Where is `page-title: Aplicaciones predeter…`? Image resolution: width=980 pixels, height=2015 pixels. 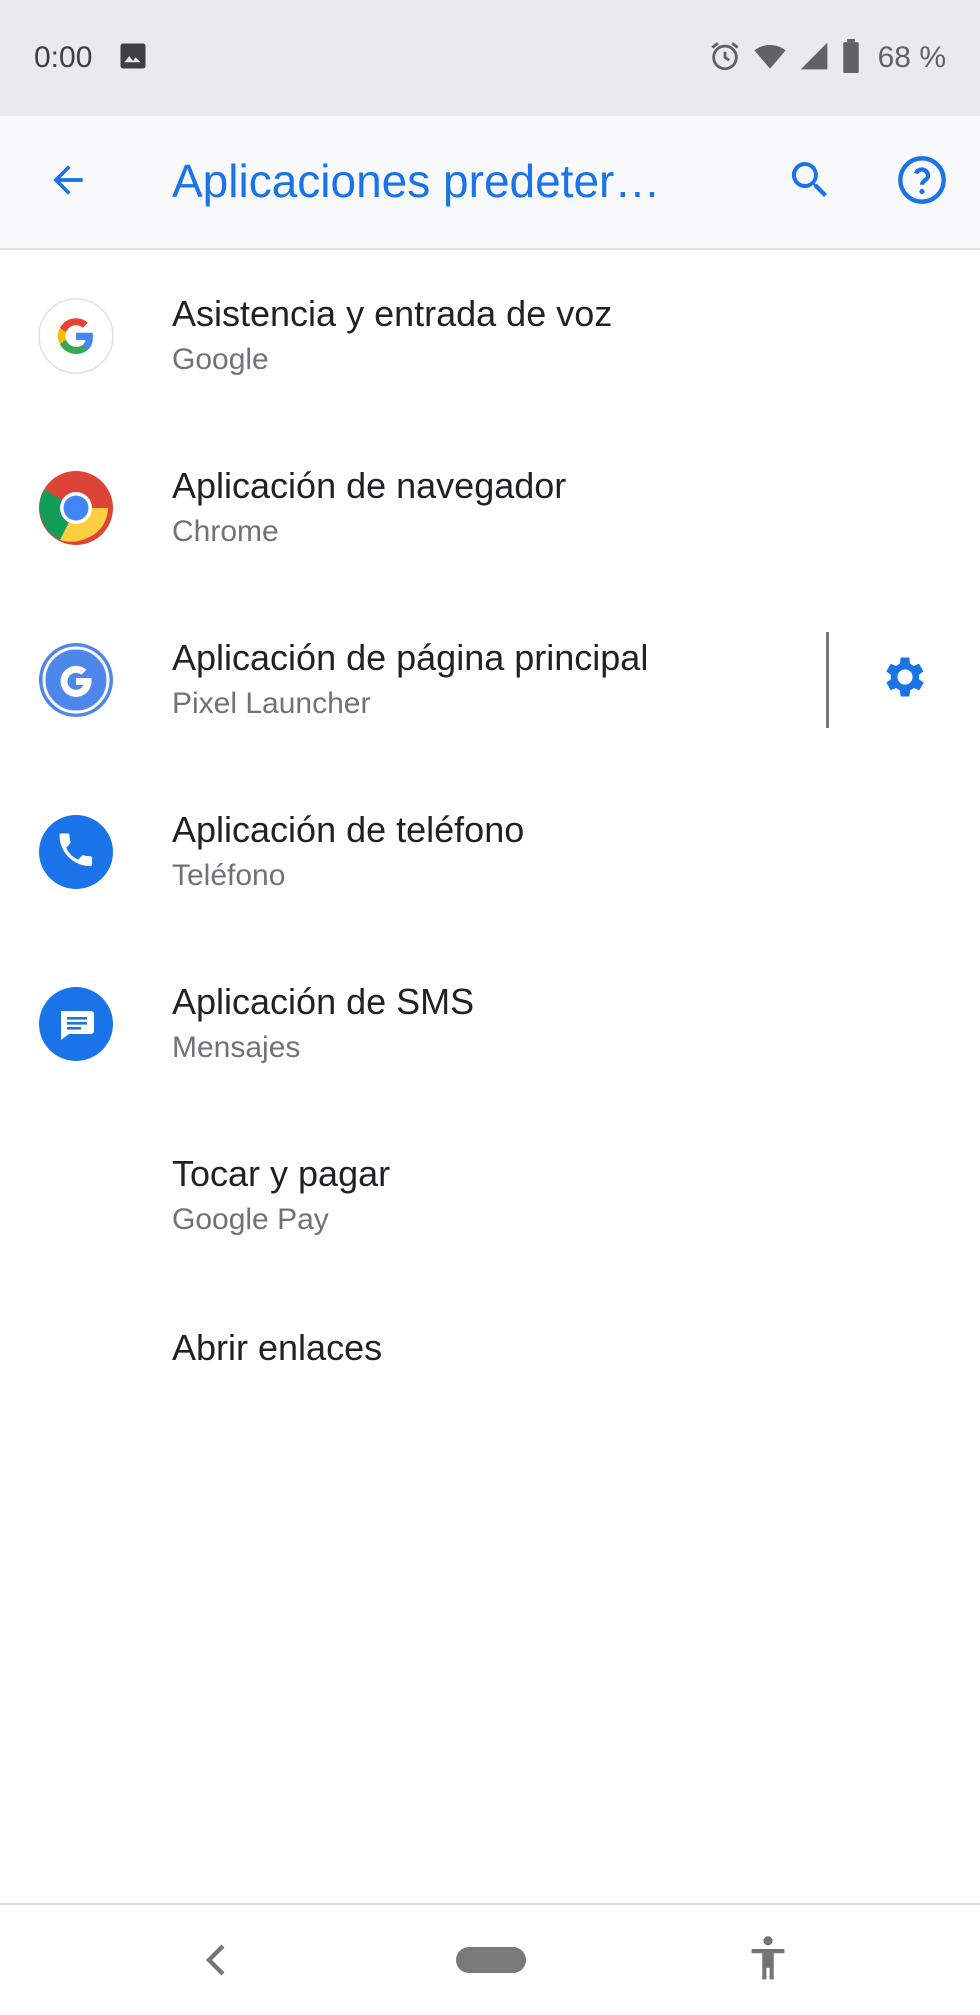 page-title: Aplicaciones predeter… is located at coordinates (416, 181).